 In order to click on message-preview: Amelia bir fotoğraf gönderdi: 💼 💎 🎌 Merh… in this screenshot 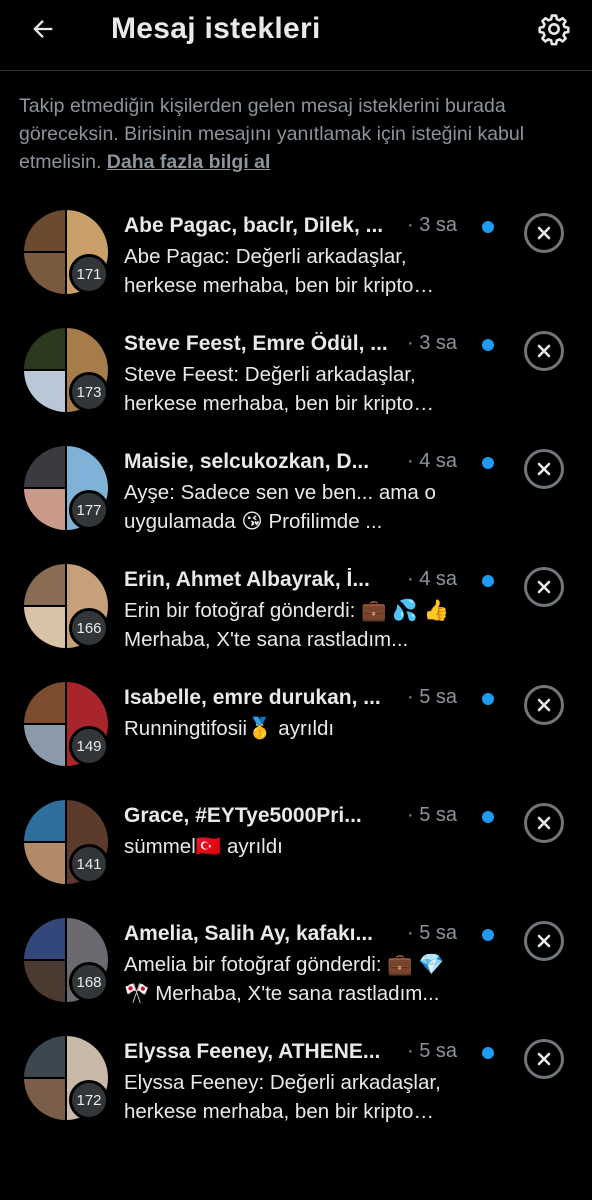, I will do `click(284, 979)`.